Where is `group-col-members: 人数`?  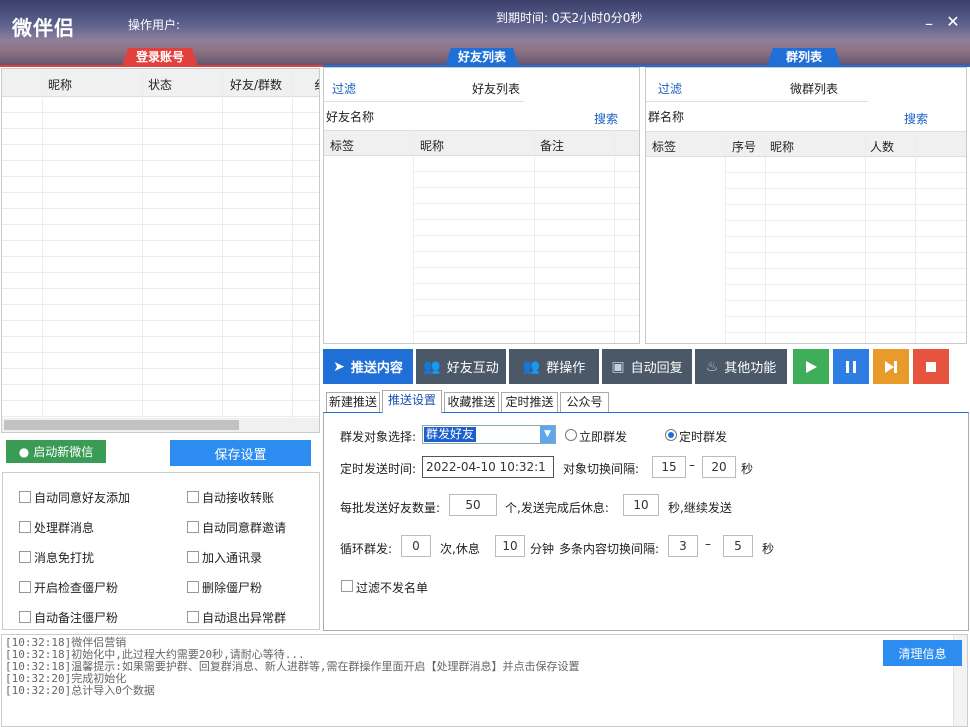 group-col-members: 人数 is located at coordinates (882, 146).